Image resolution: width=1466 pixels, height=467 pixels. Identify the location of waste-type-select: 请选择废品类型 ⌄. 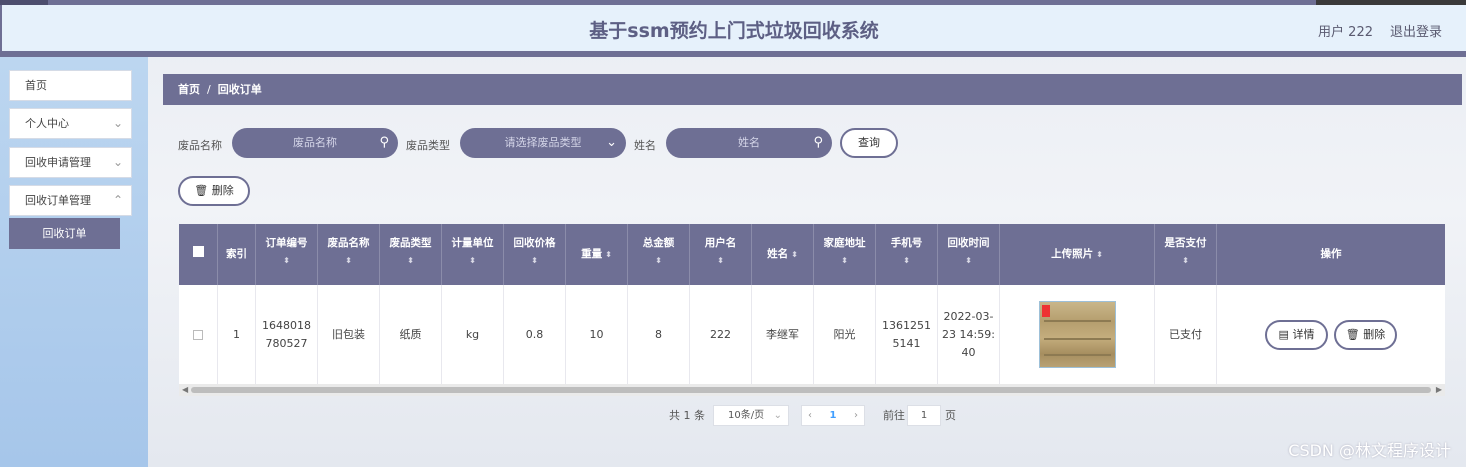
(543, 143).